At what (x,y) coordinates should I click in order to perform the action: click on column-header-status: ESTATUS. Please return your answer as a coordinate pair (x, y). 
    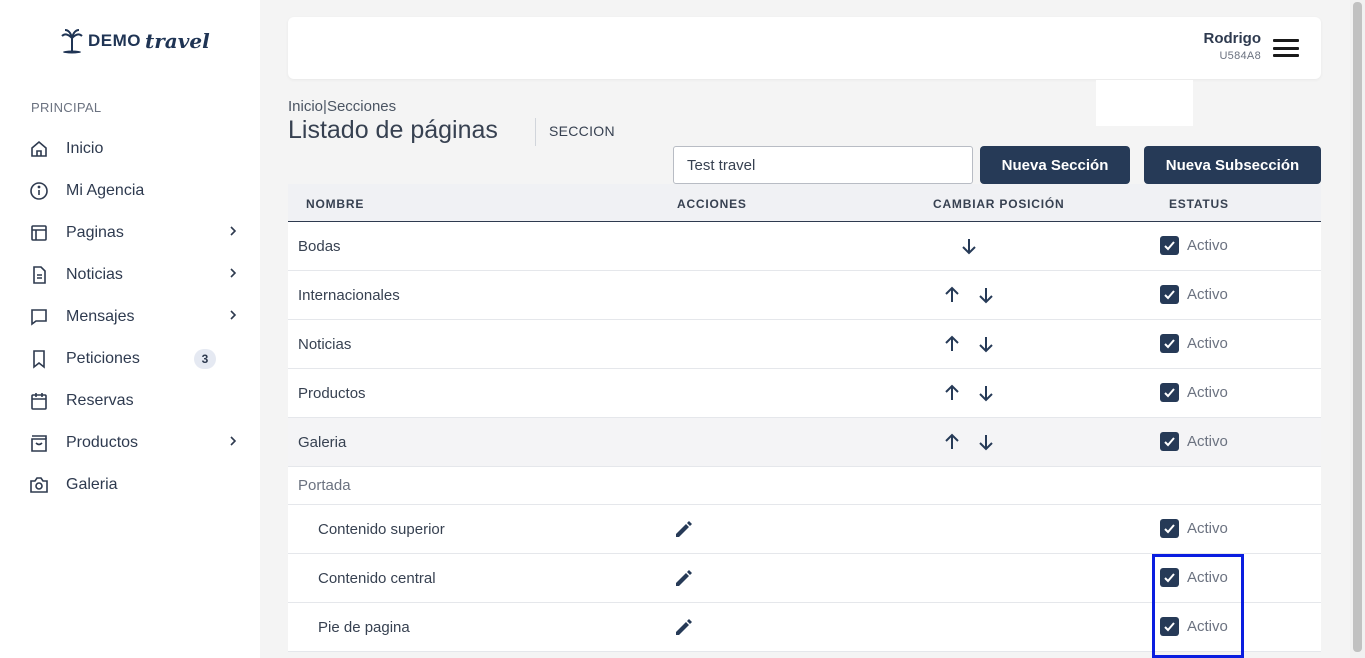
    Looking at the image, I should click on (1199, 204).